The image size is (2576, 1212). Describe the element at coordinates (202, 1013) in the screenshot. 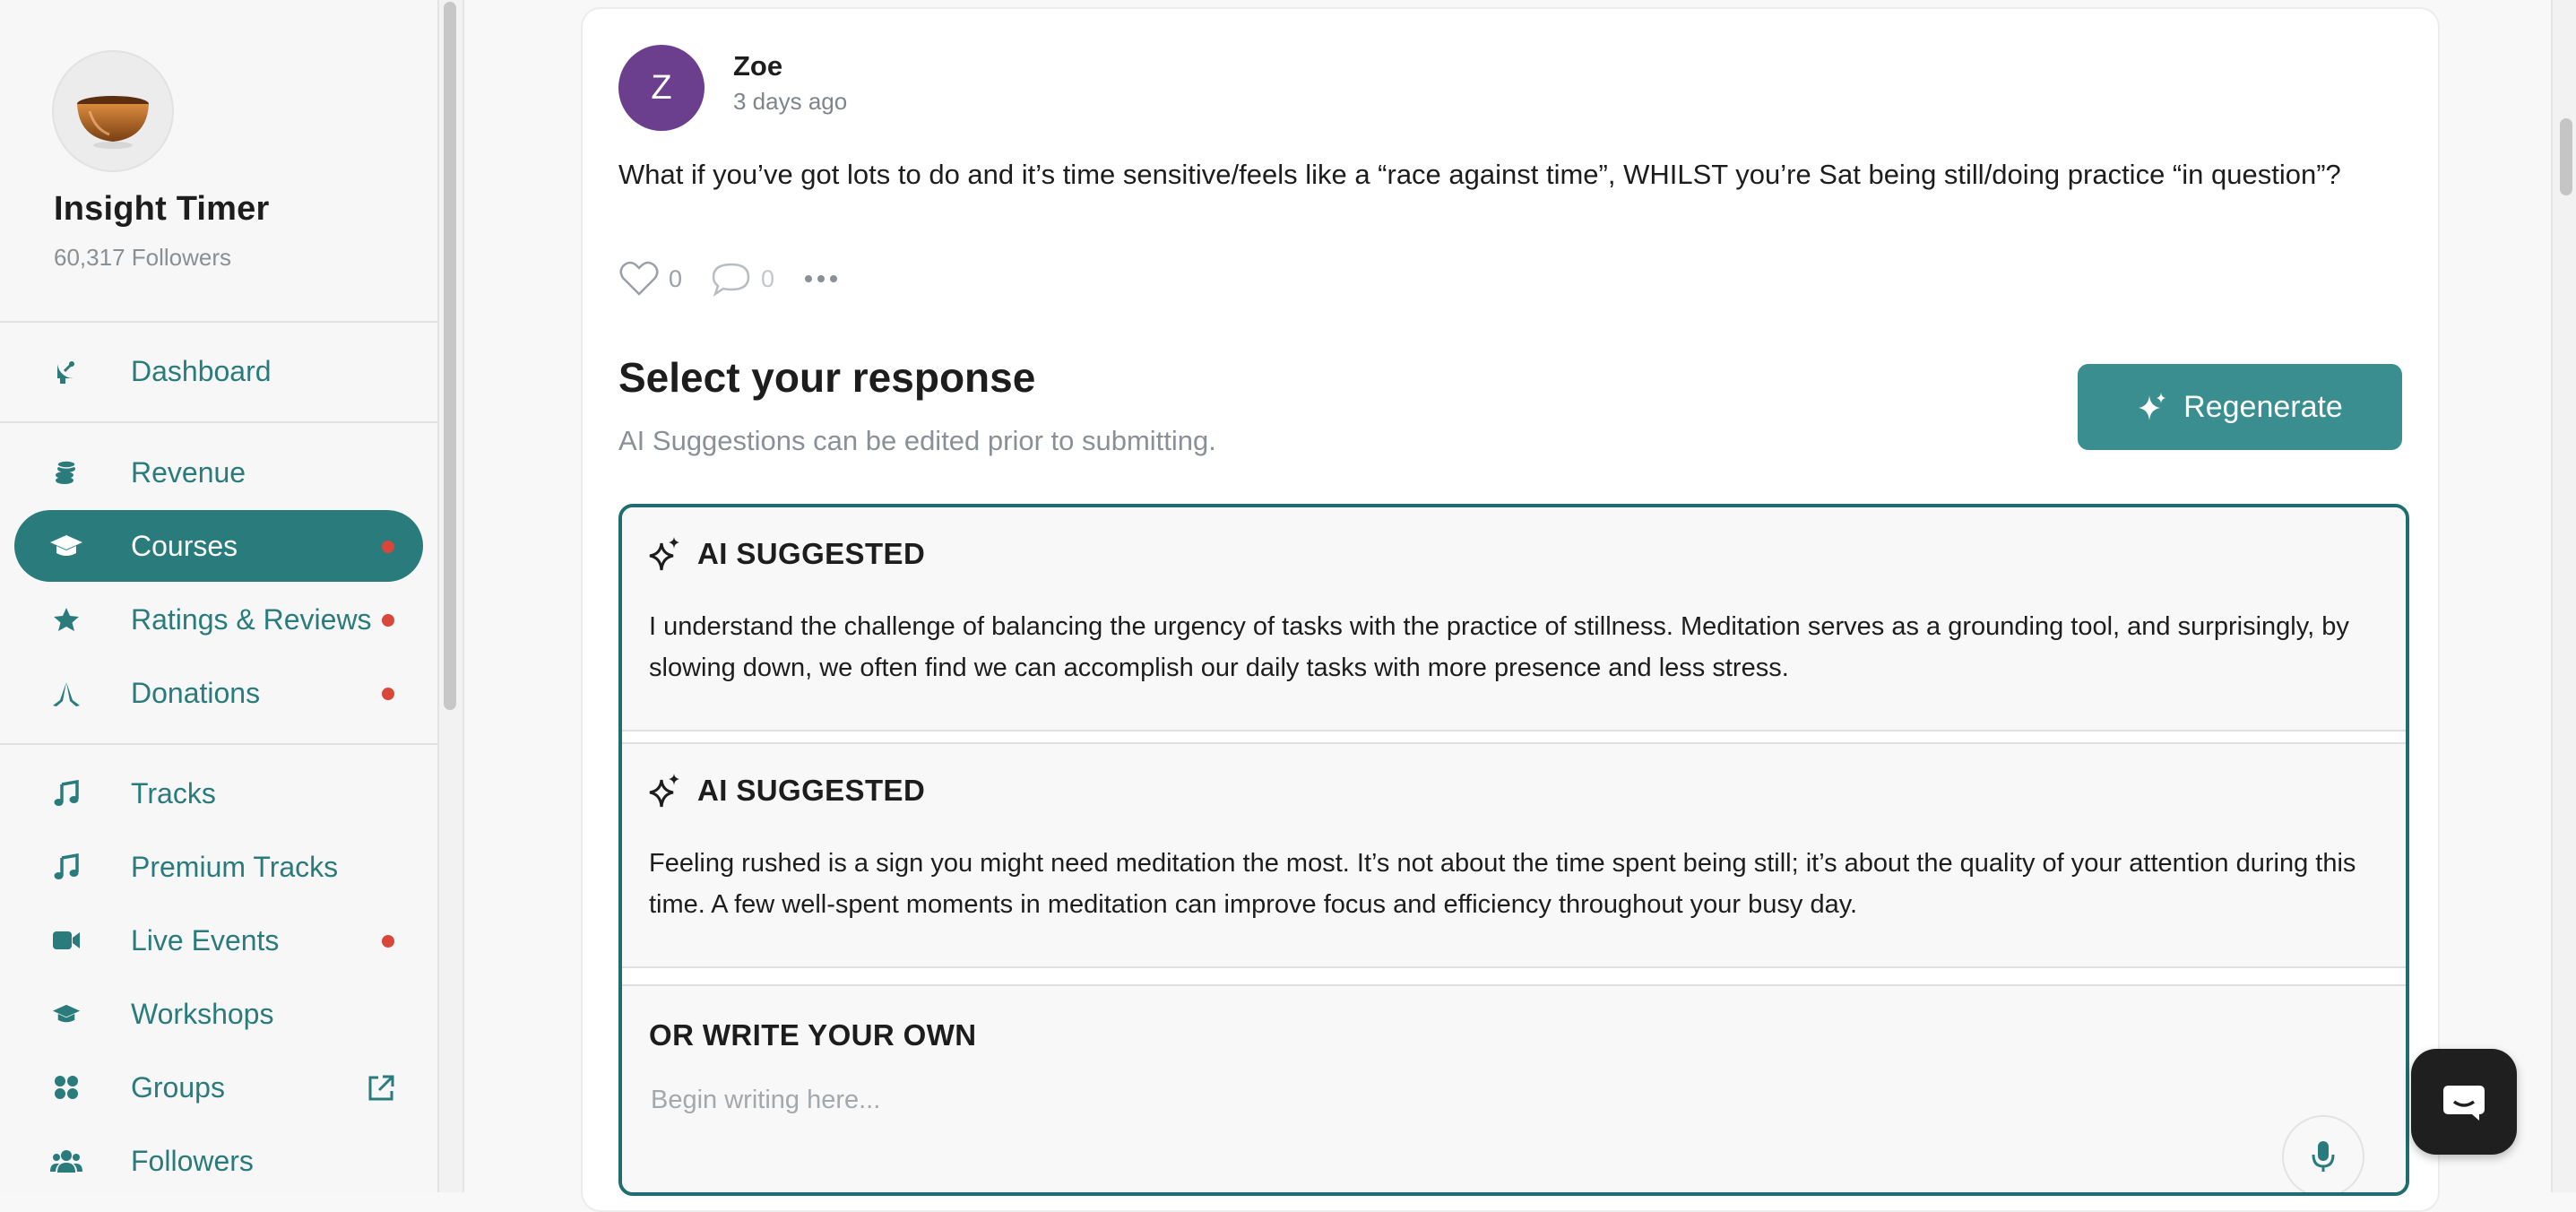

I see `nav-label: Workshops` at that location.